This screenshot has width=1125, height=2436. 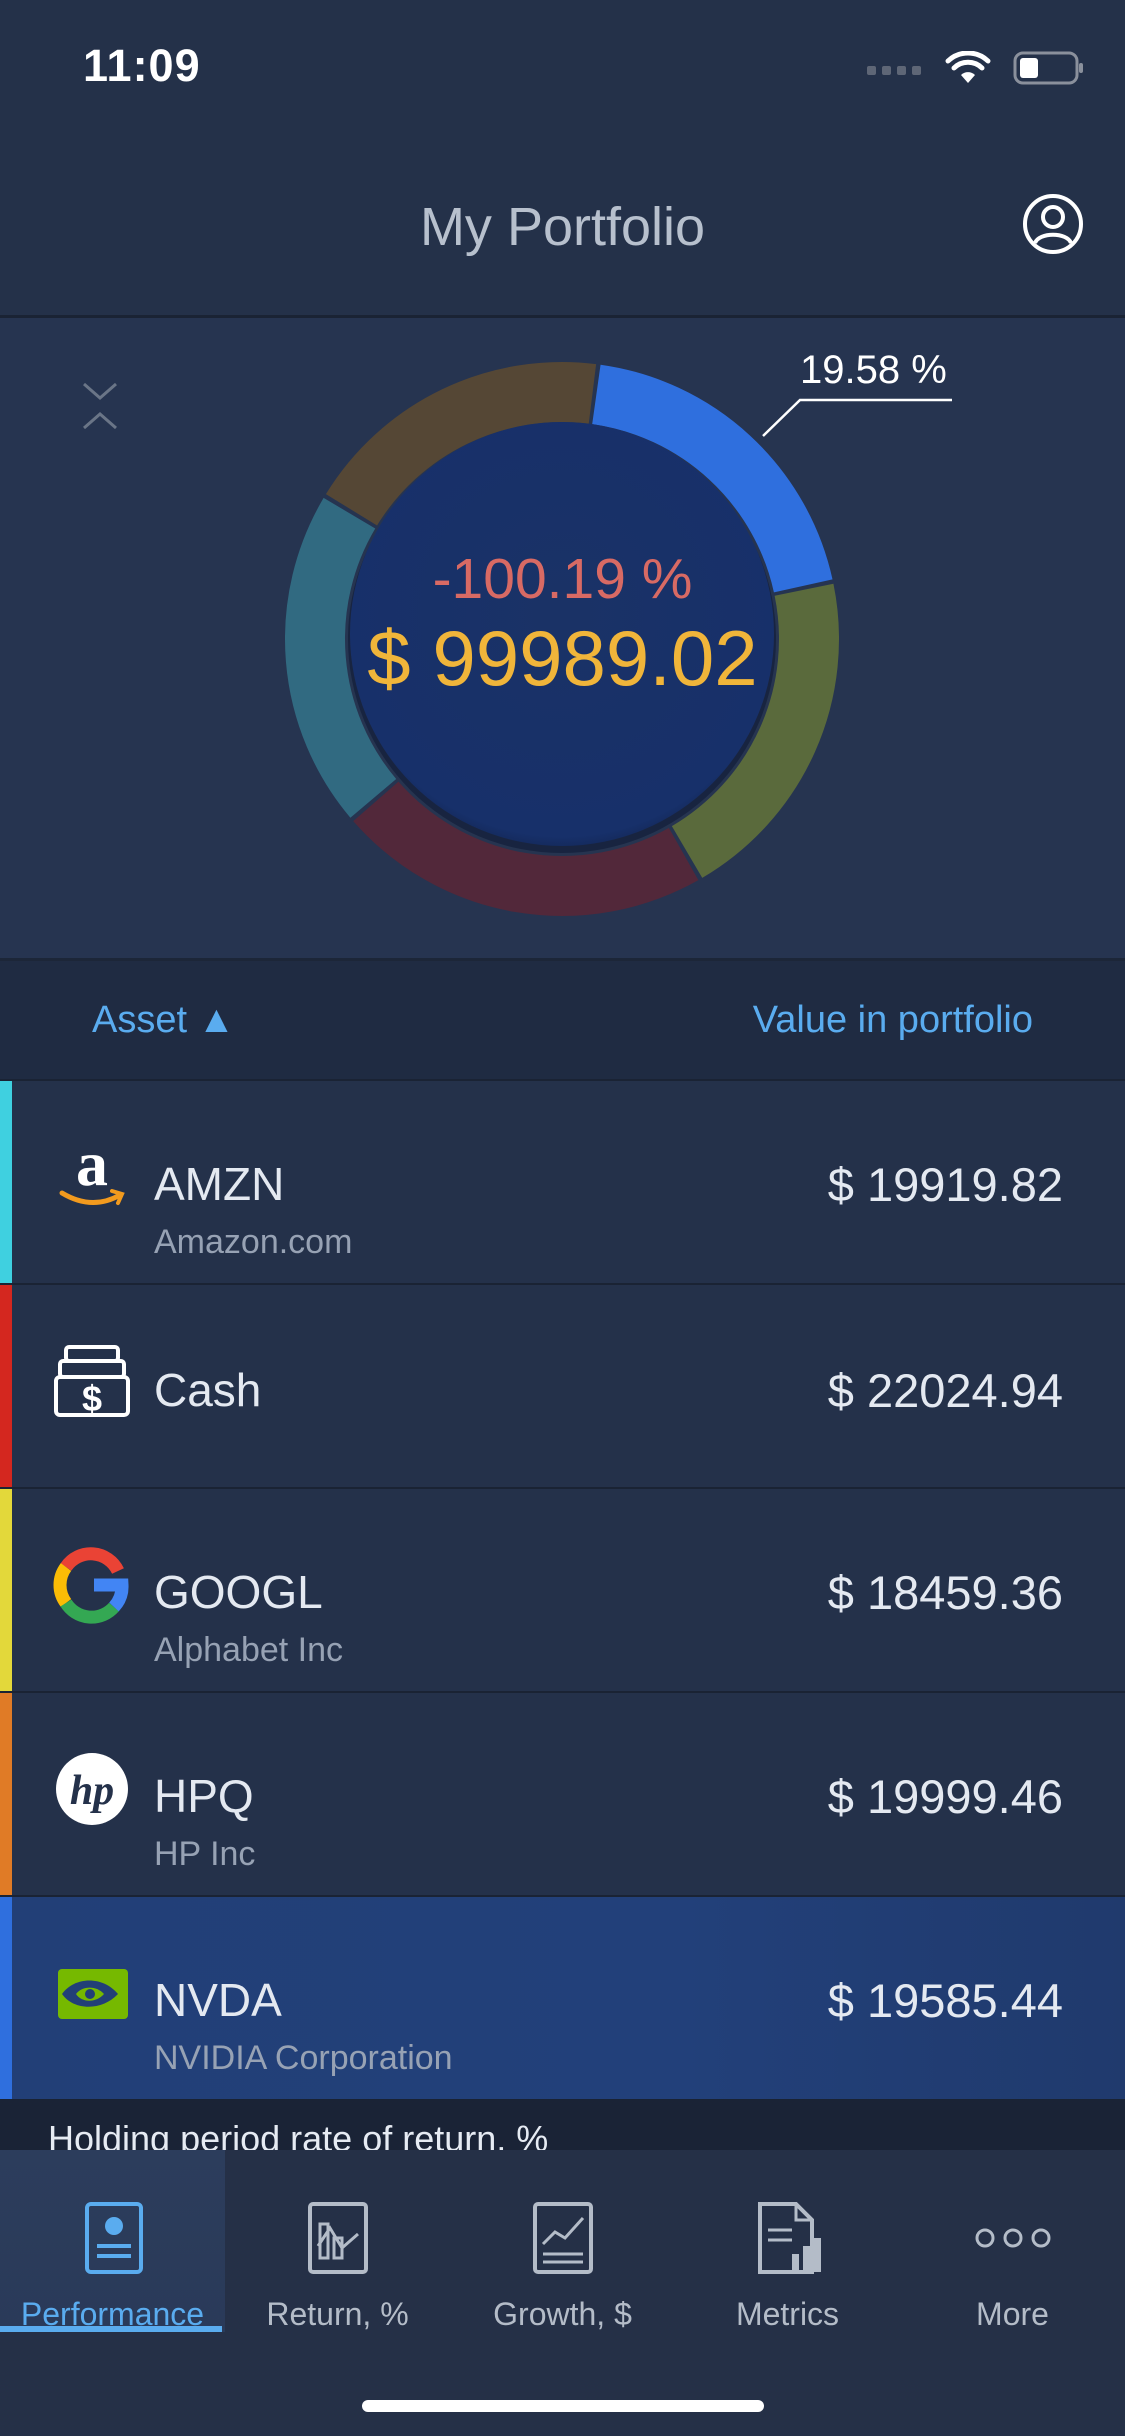 I want to click on tab-label: Return, %, so click(x=337, y=2314).